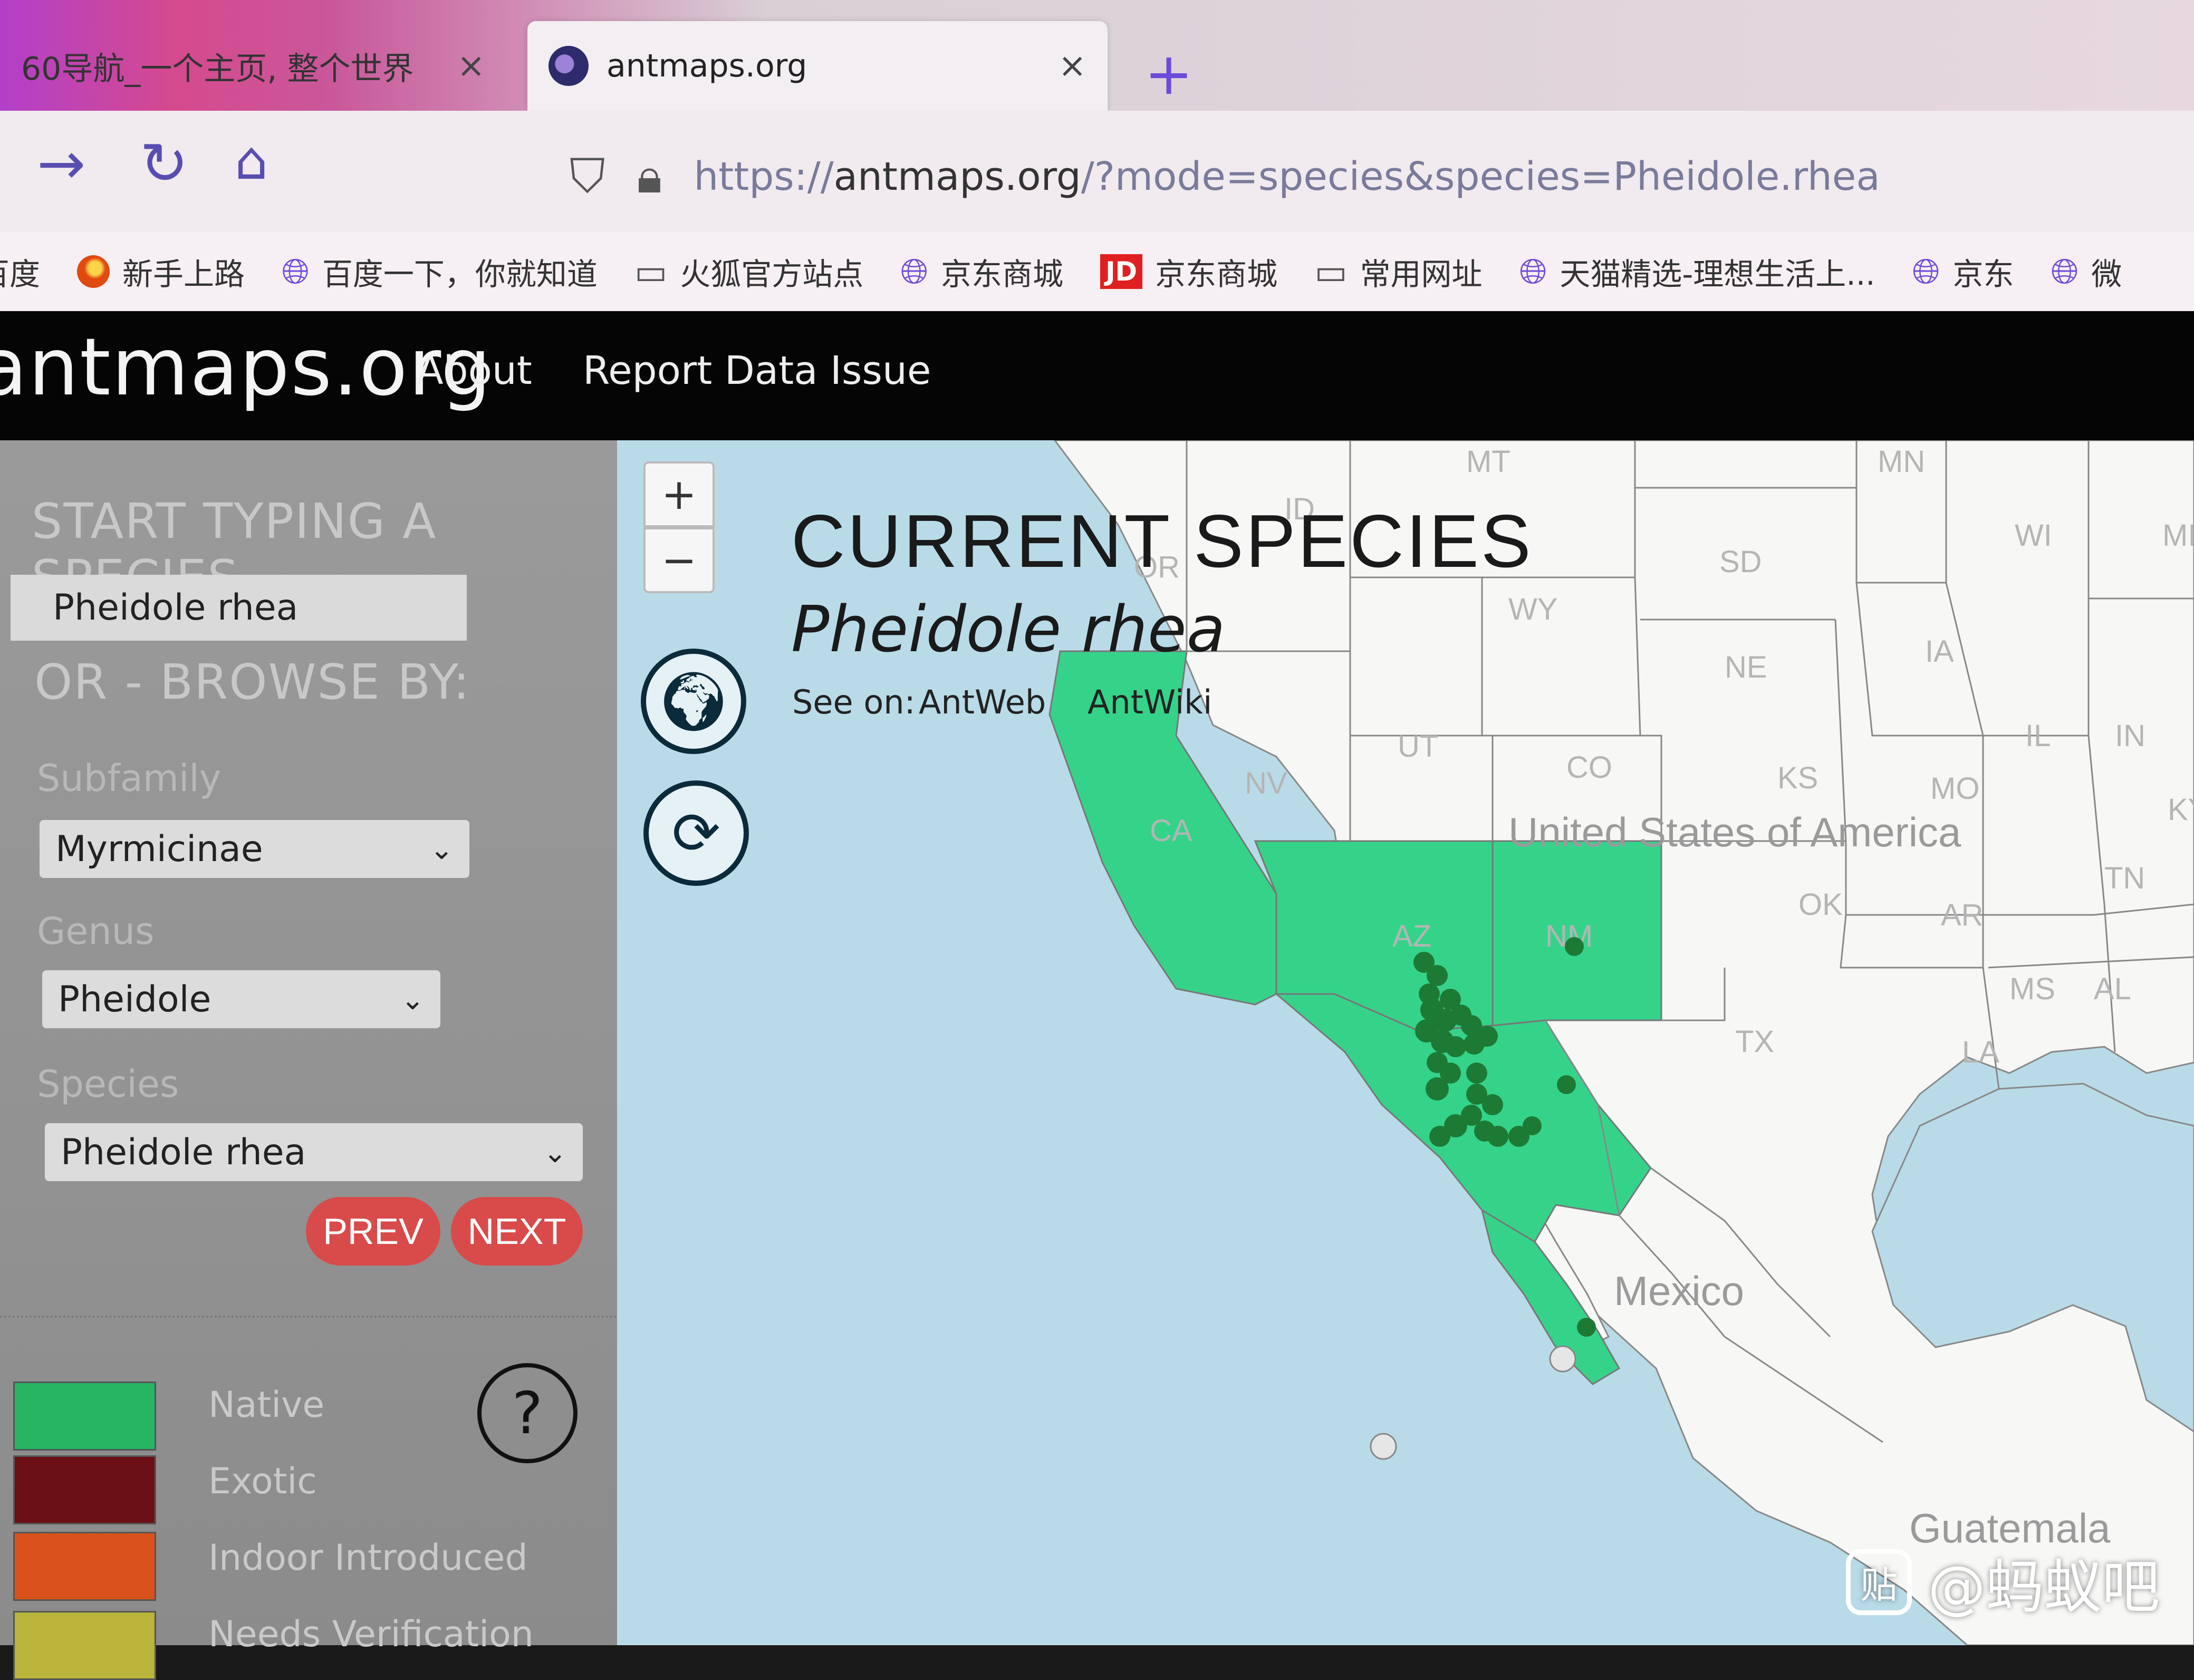 The height and width of the screenshot is (1680, 2194). What do you see at coordinates (1954, 788) in the screenshot?
I see `state-label-mo: MO` at bounding box center [1954, 788].